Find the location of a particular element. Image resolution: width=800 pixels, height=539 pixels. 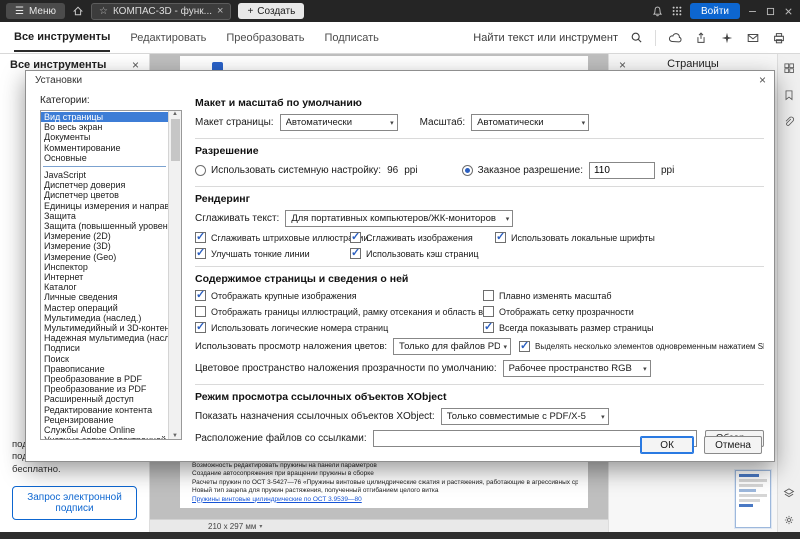

large-images-checkbox: Отображать крупные изображения is located at coordinates (276, 295).